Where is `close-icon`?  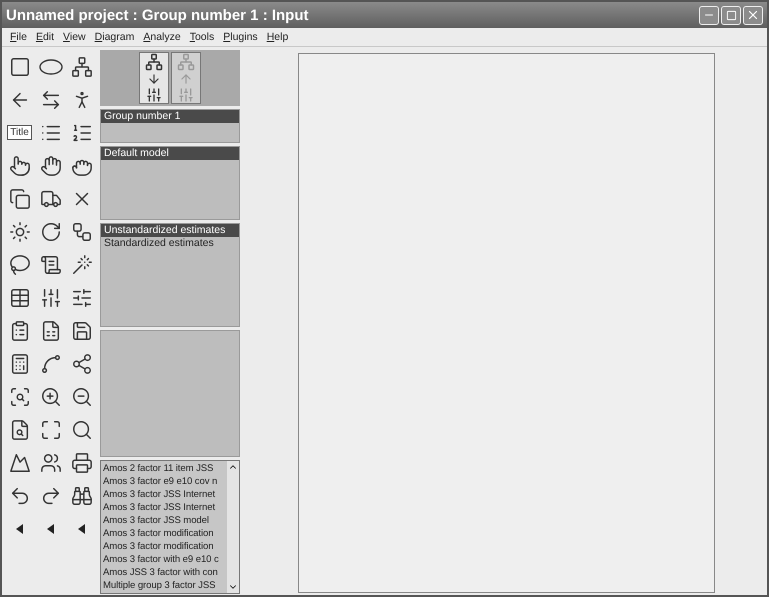
close-icon is located at coordinates (753, 15).